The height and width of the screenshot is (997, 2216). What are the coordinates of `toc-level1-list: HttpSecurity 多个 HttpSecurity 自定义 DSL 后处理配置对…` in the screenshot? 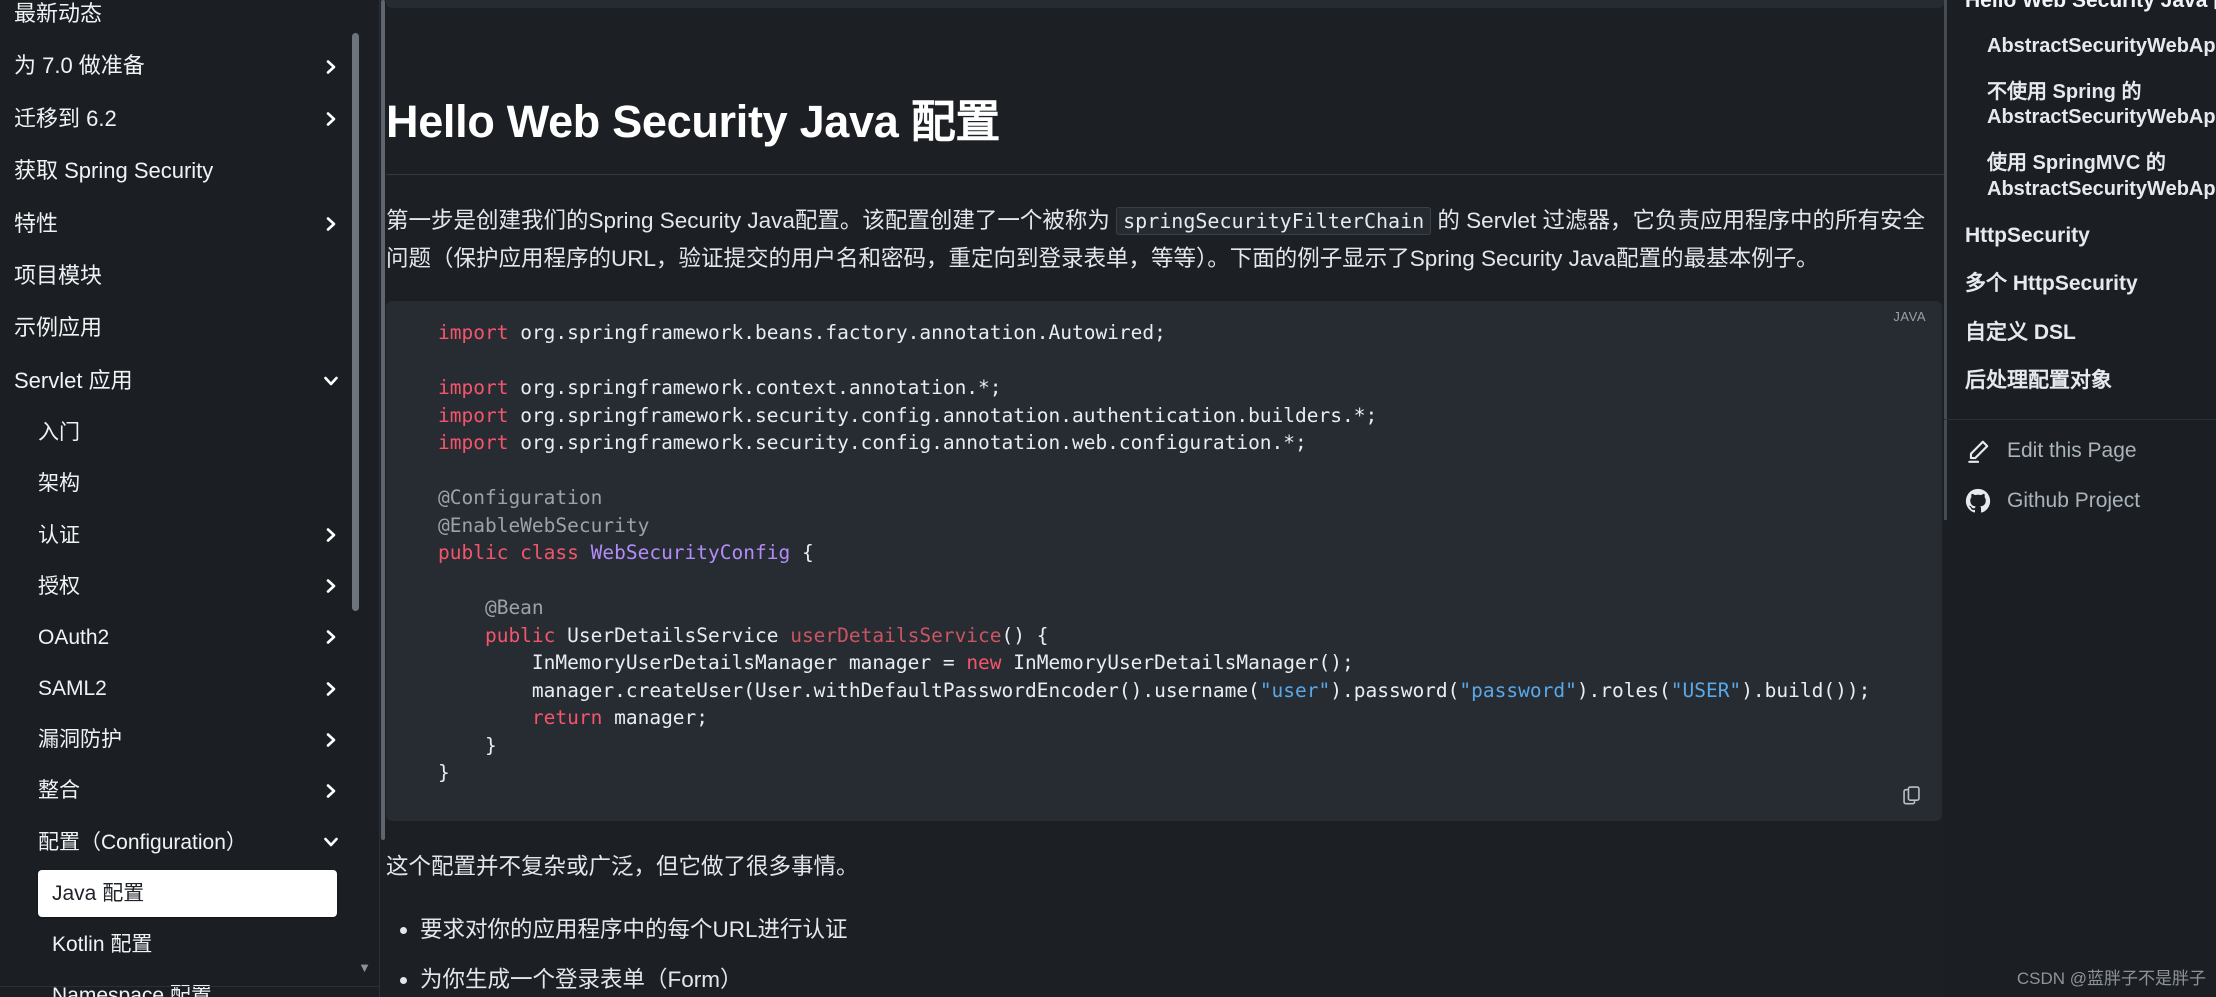 It's located at (2090, 308).